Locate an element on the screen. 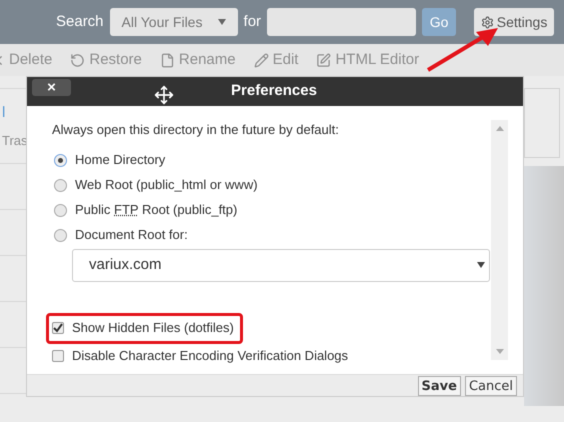  cancel-button: Cancel is located at coordinates (490, 386).